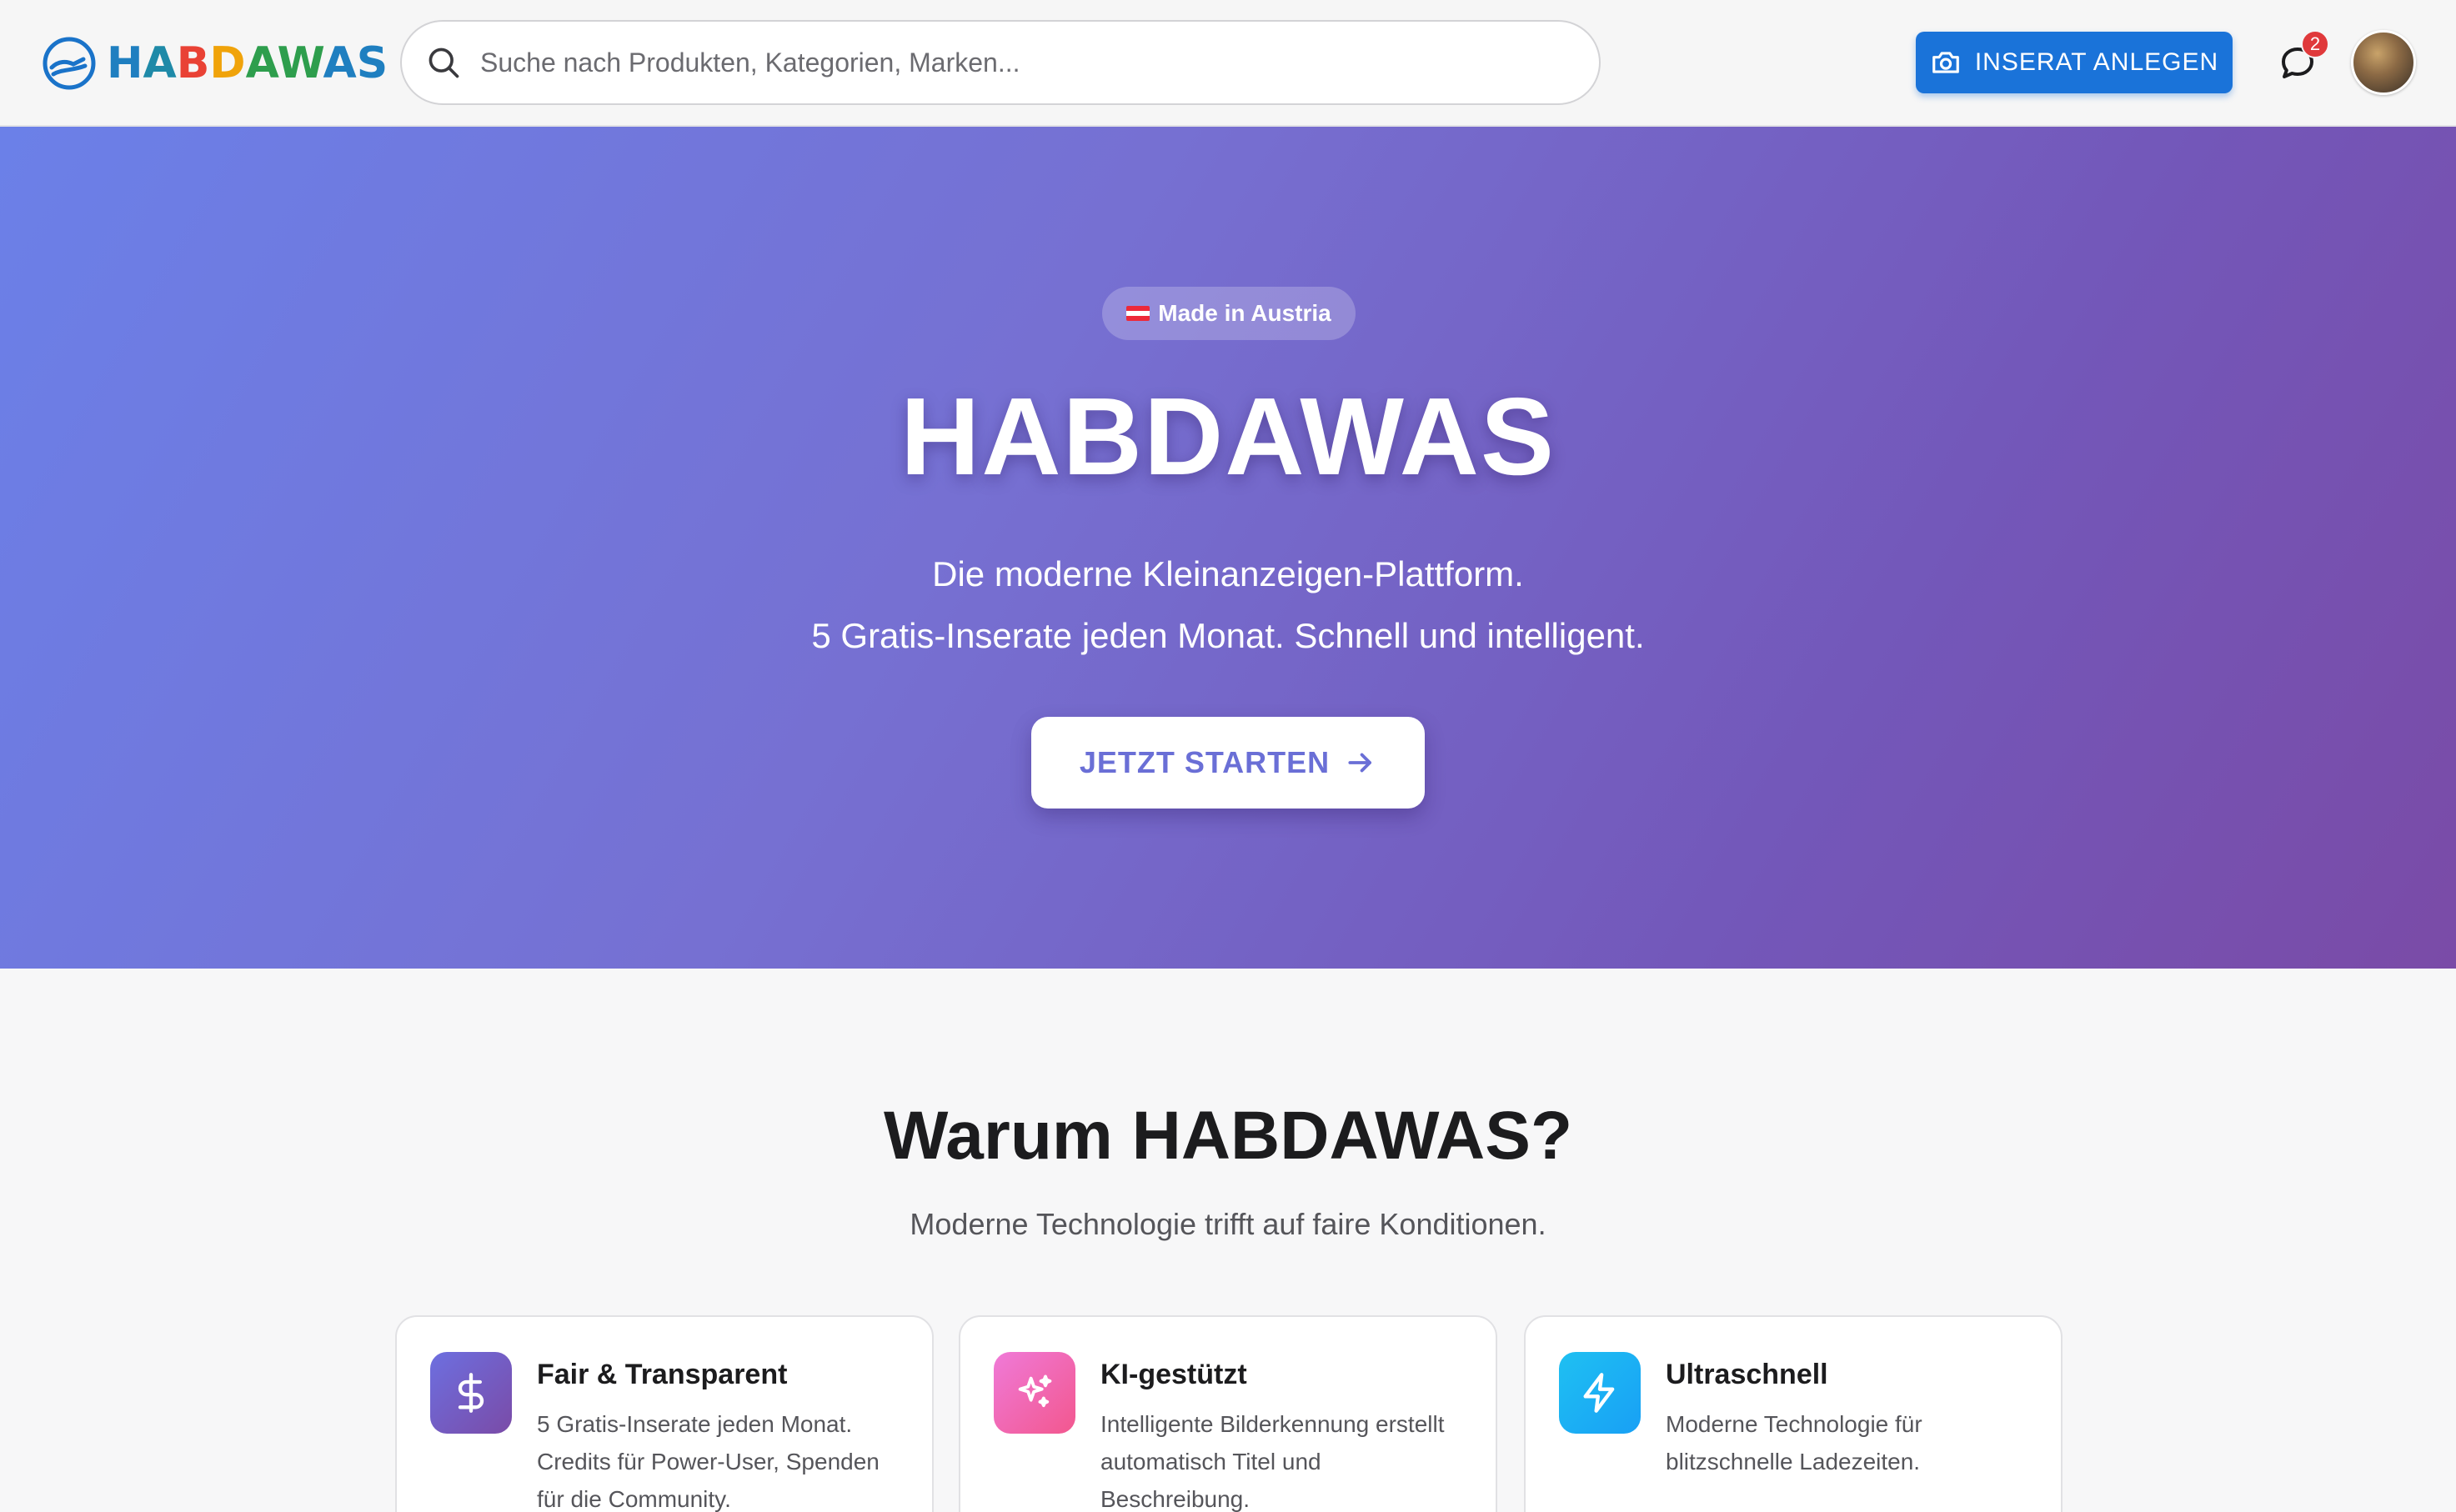  What do you see at coordinates (1173, 1375) in the screenshot?
I see `feature-title: KI-gestützt` at bounding box center [1173, 1375].